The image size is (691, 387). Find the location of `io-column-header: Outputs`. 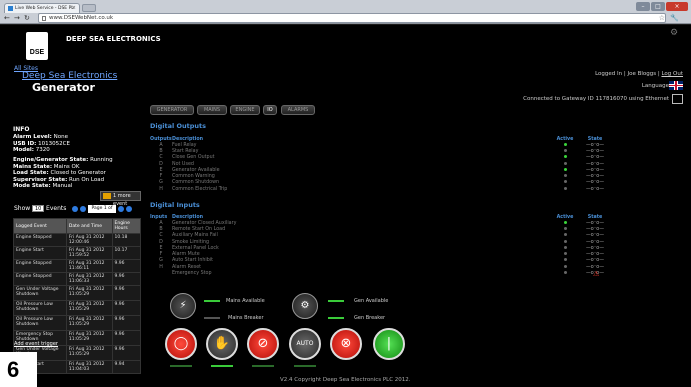

io-column-header: Outputs is located at coordinates (161, 139).